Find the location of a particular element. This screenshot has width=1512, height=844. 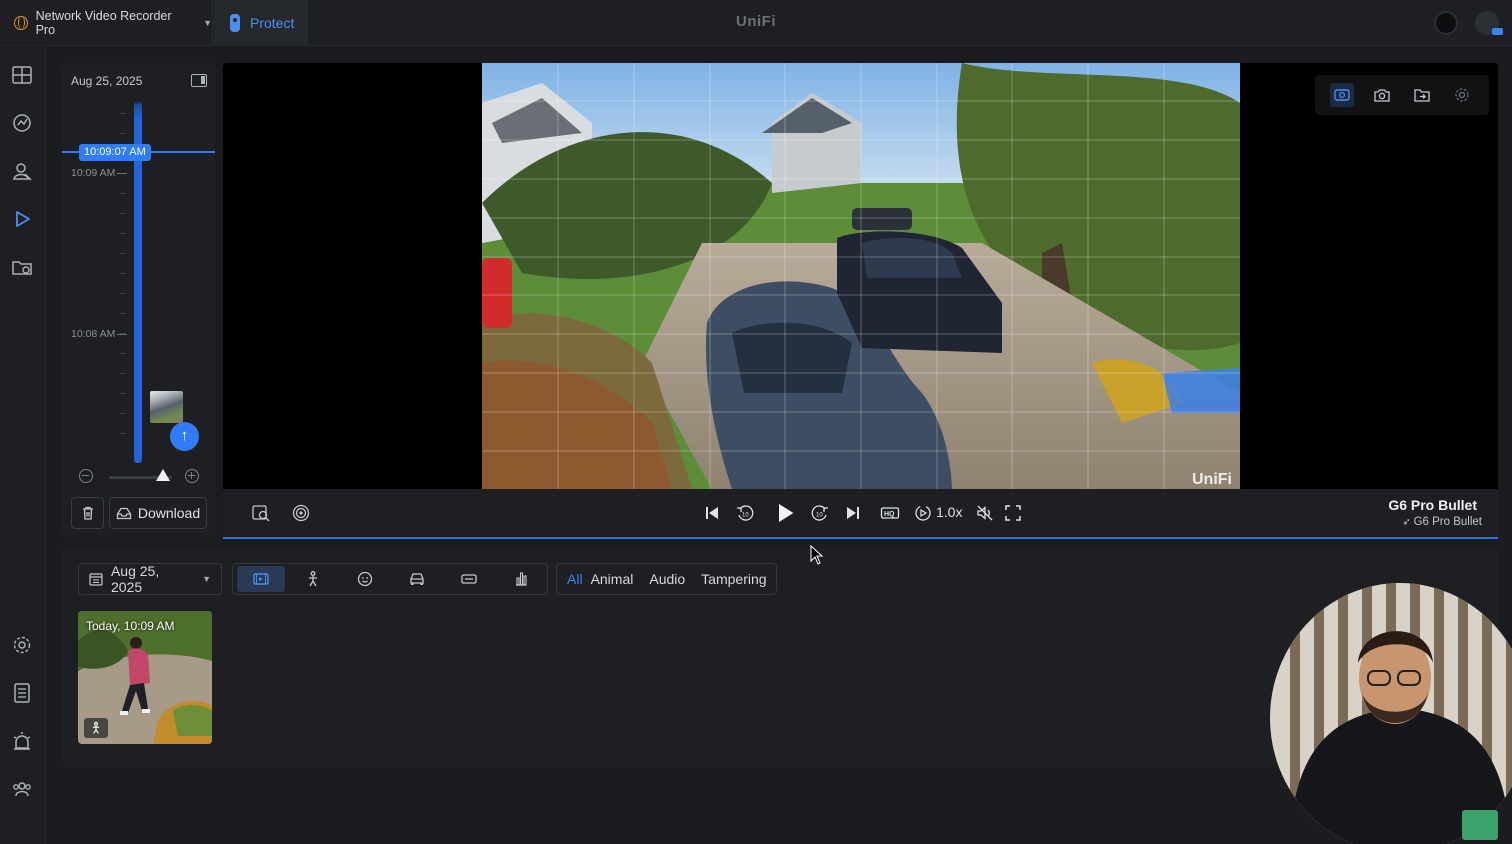

person-icon is located at coordinates (96, 728).